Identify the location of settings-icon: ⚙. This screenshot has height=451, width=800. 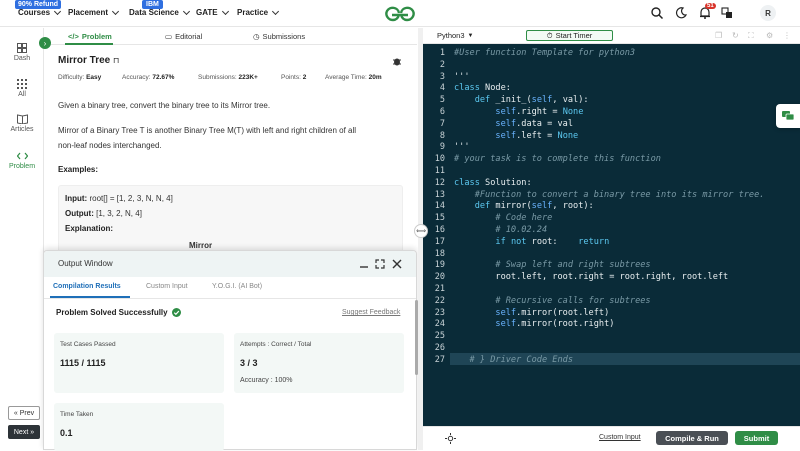
(769, 35).